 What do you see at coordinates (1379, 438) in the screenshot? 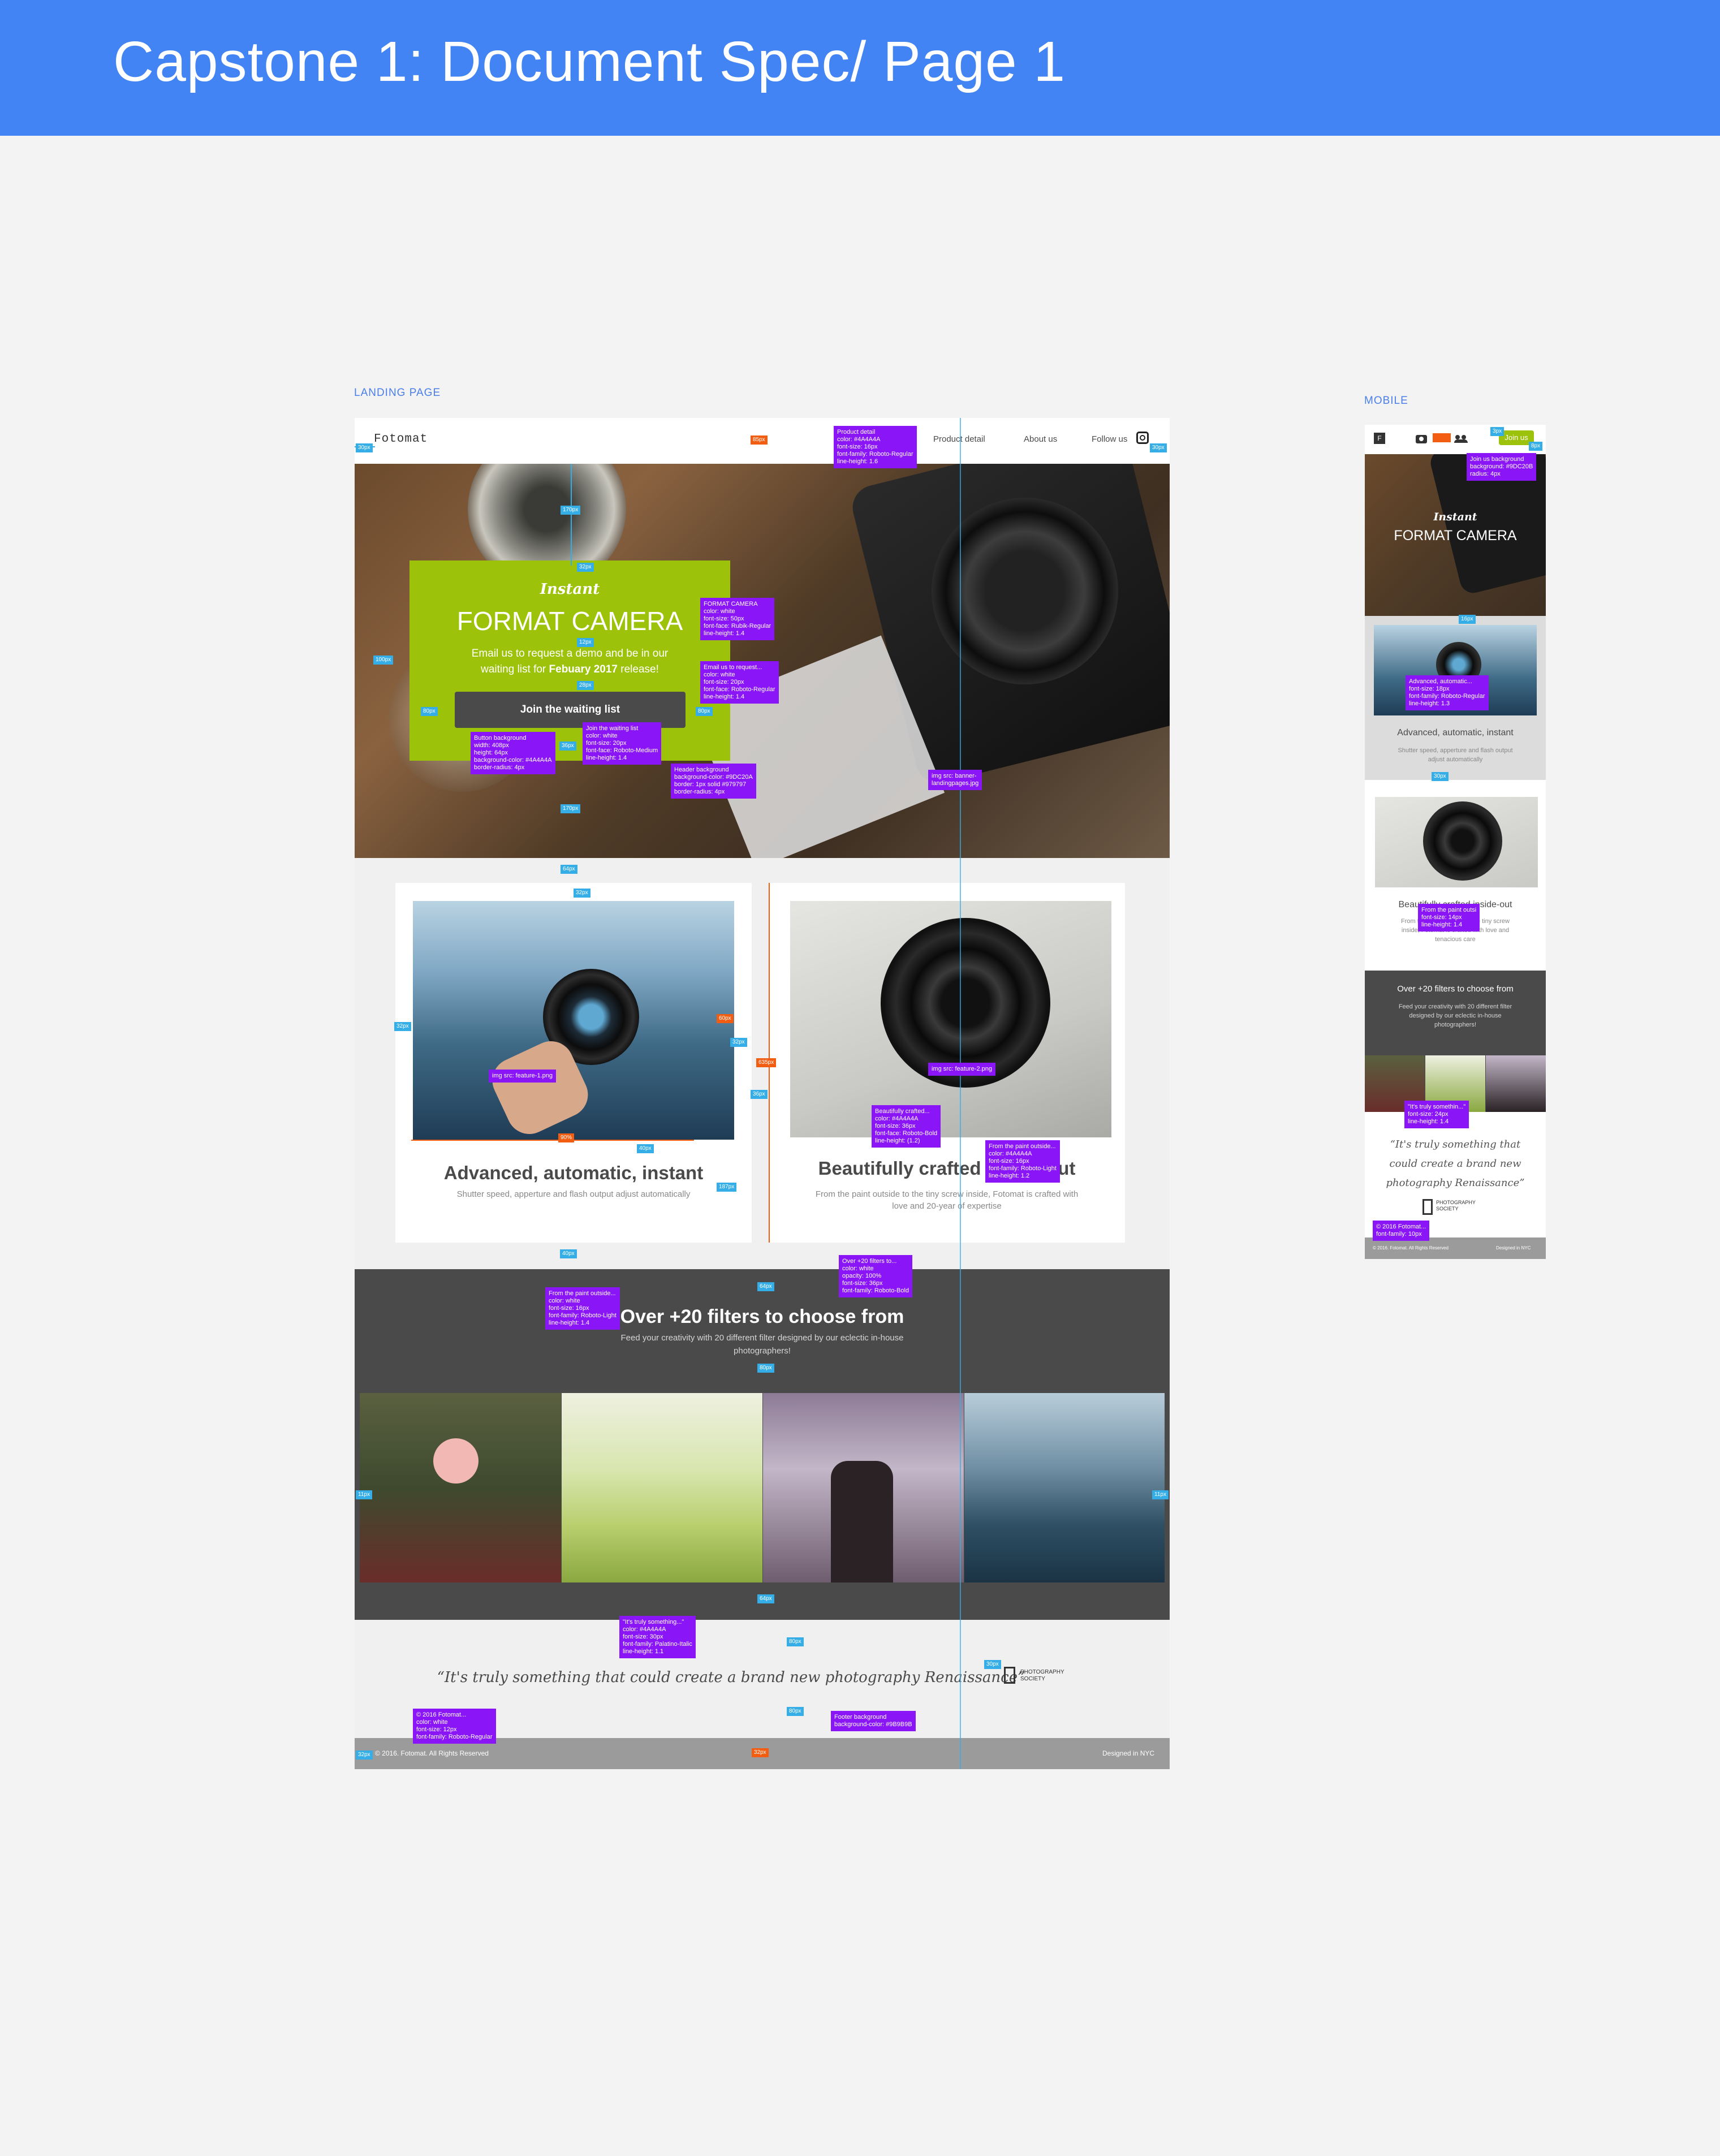
I see `mobile-logo: F` at bounding box center [1379, 438].